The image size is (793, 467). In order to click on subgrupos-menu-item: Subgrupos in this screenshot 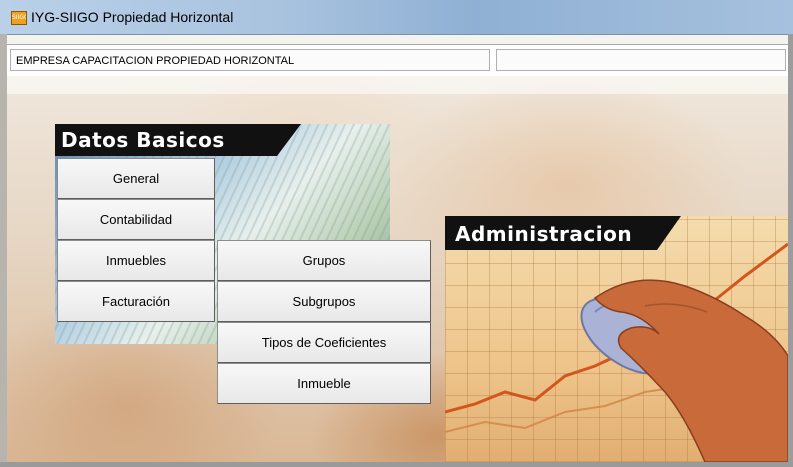, I will do `click(324, 301)`.